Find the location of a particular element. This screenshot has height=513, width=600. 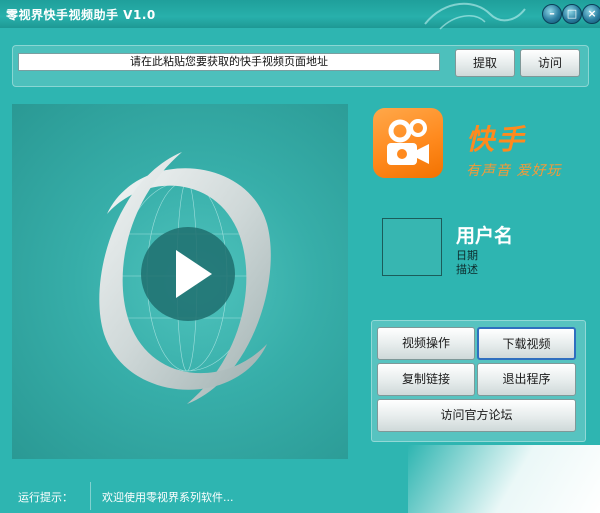

extract-button: 提取 is located at coordinates (485, 63).